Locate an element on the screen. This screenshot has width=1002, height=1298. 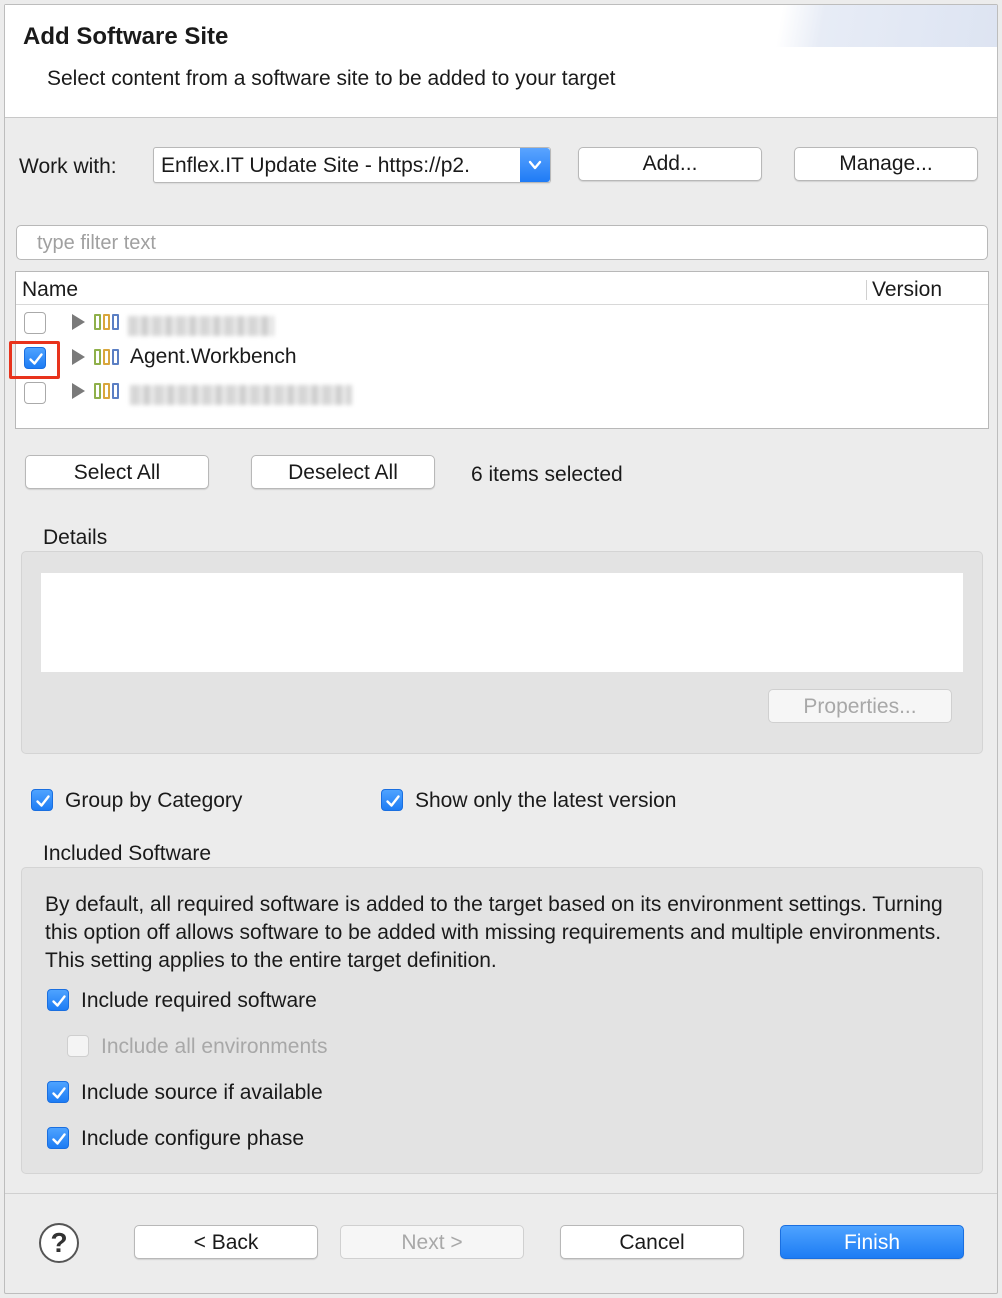
include-source-checkbox is located at coordinates (58, 1092).